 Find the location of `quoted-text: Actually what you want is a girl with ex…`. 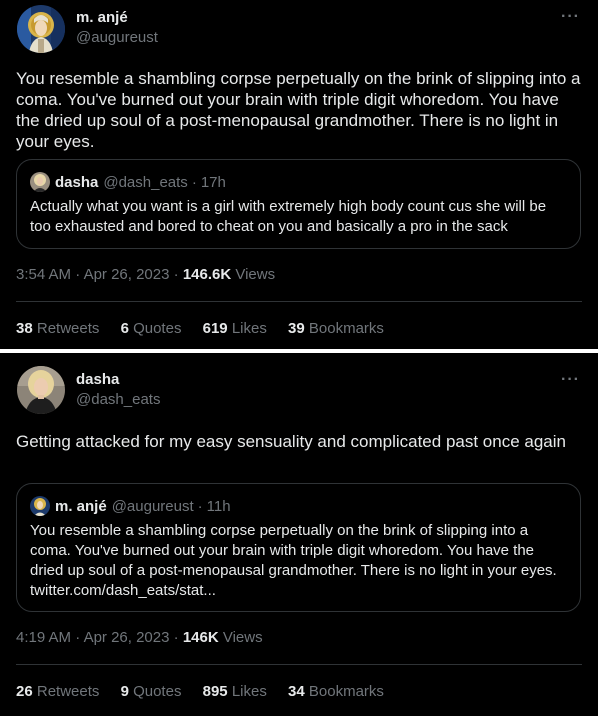

quoted-text: Actually what you want is a girl with ex… is located at coordinates (288, 216).